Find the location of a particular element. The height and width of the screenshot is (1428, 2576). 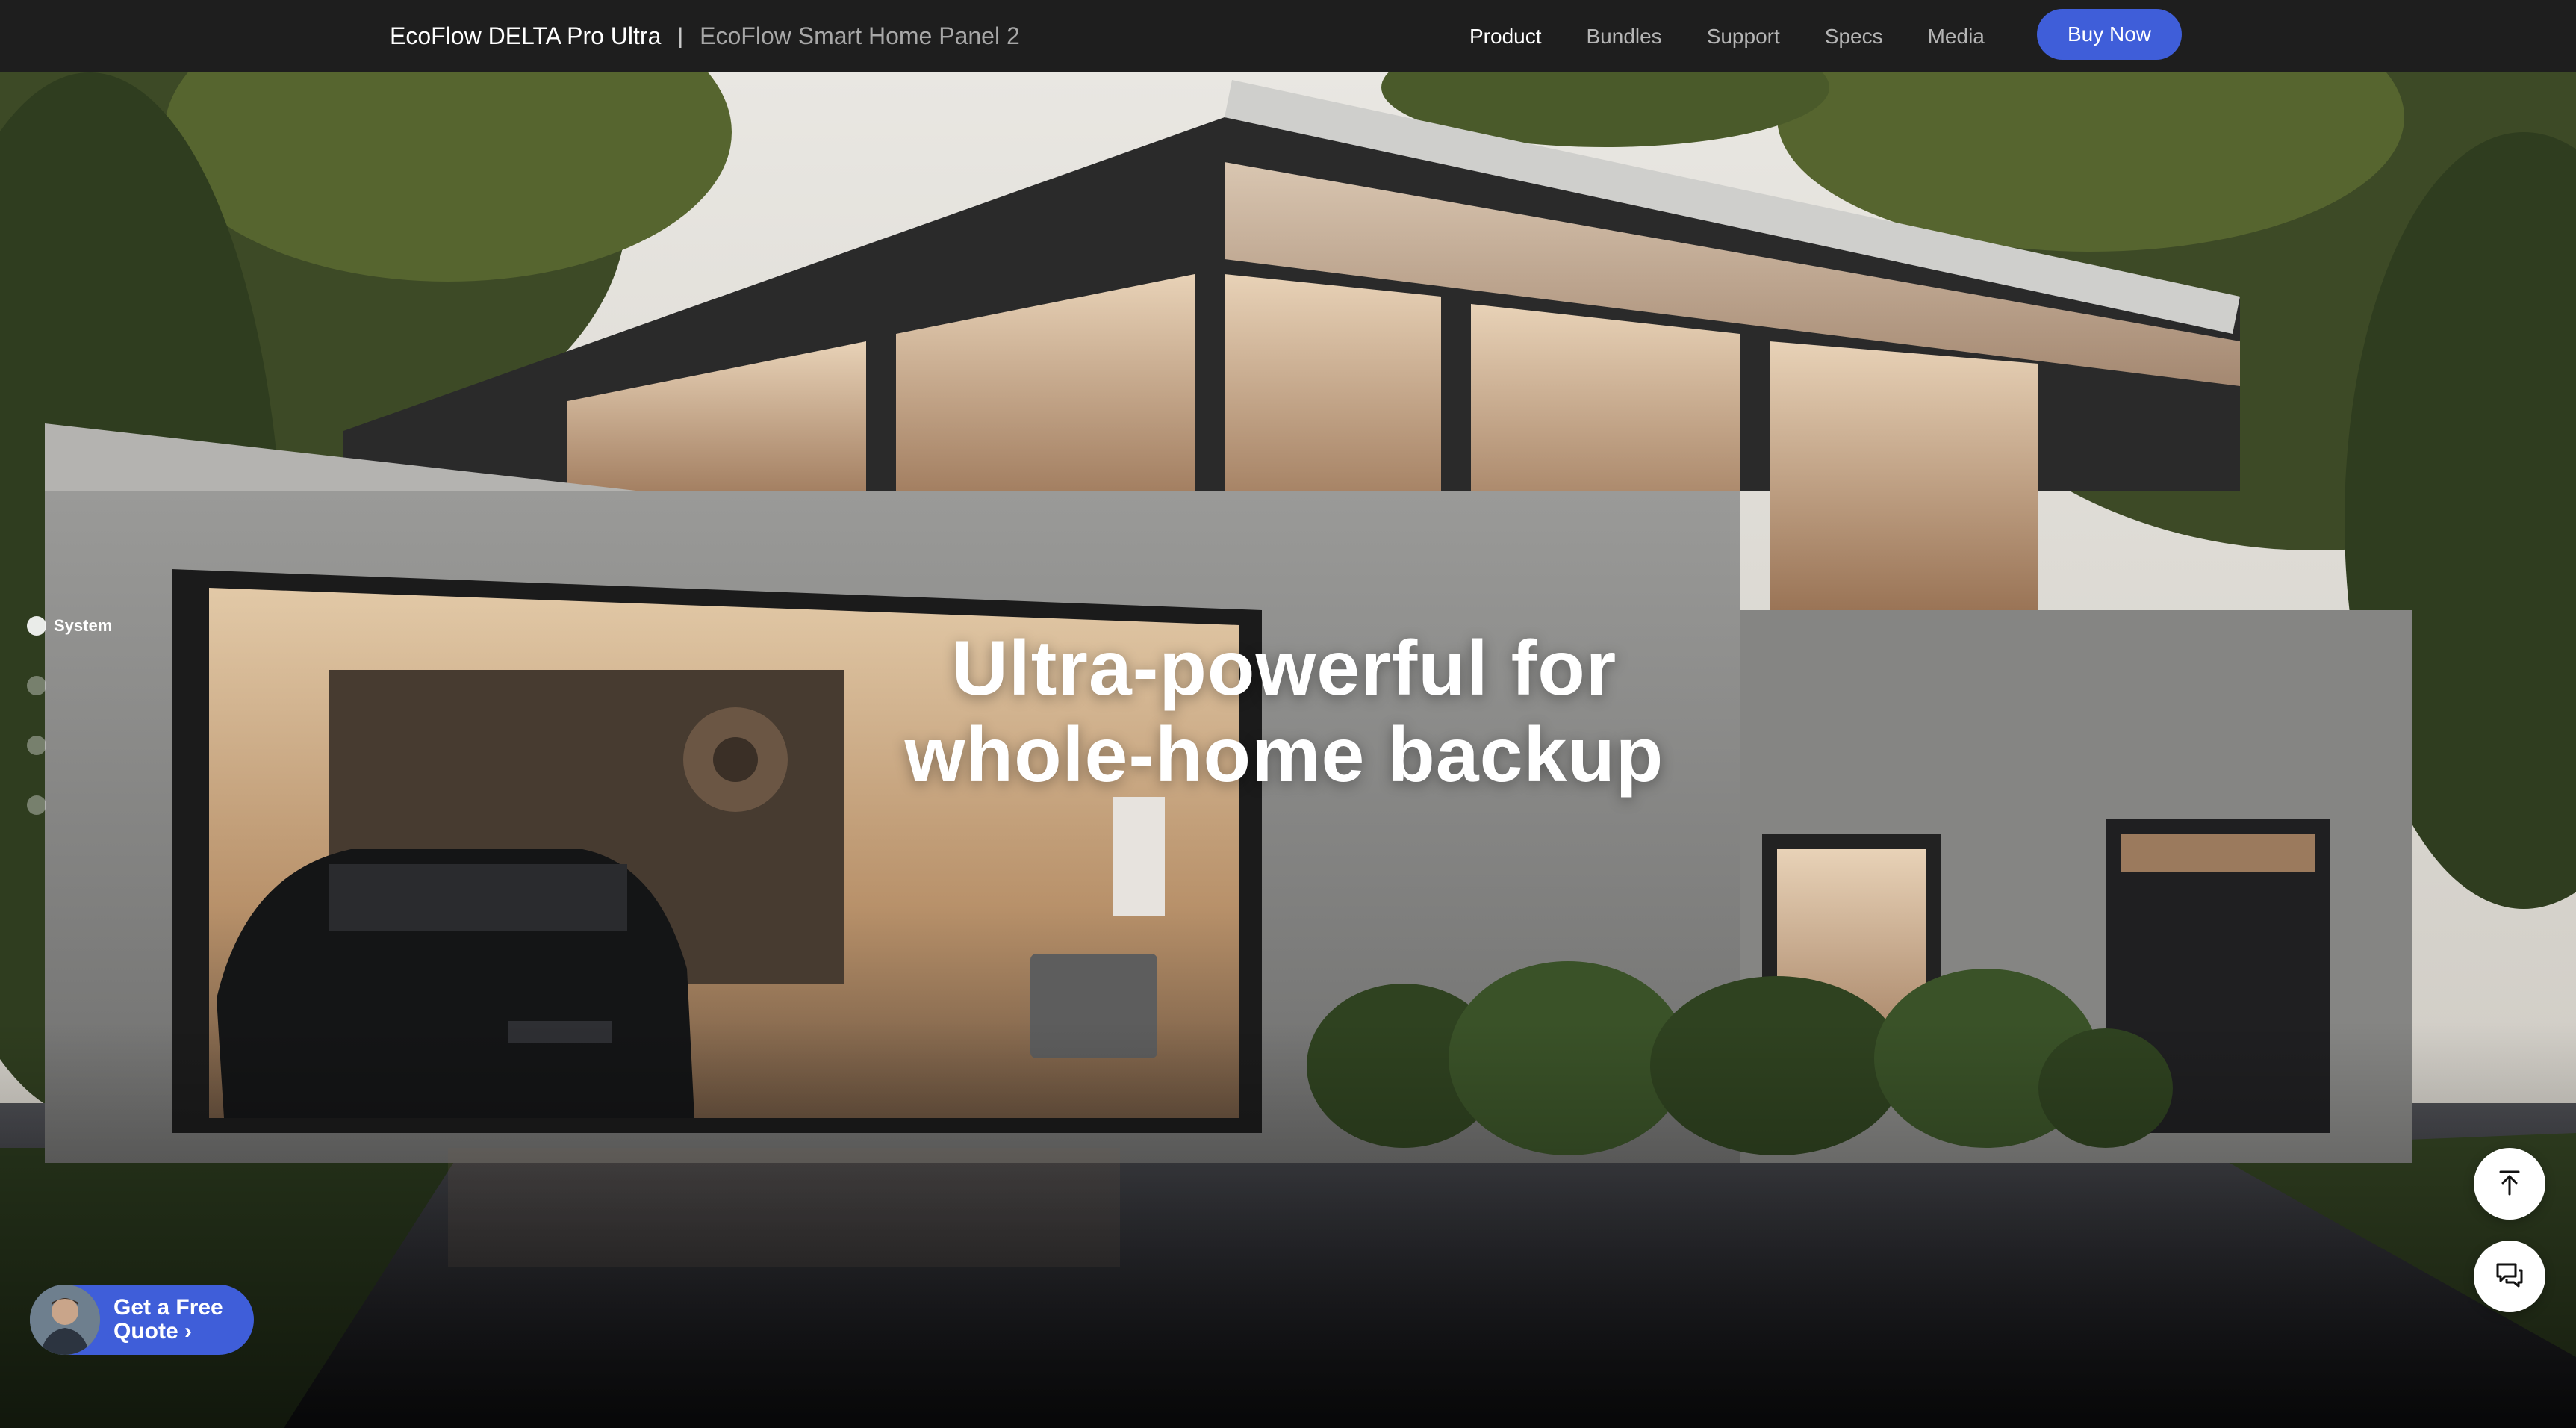

section-nav-label: System is located at coordinates (83, 625).